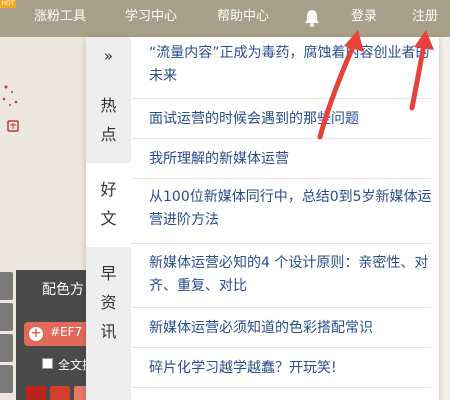 The image size is (450, 400). What do you see at coordinates (66, 332) in the screenshot?
I see `color-hex-value: #EF7` at bounding box center [66, 332].